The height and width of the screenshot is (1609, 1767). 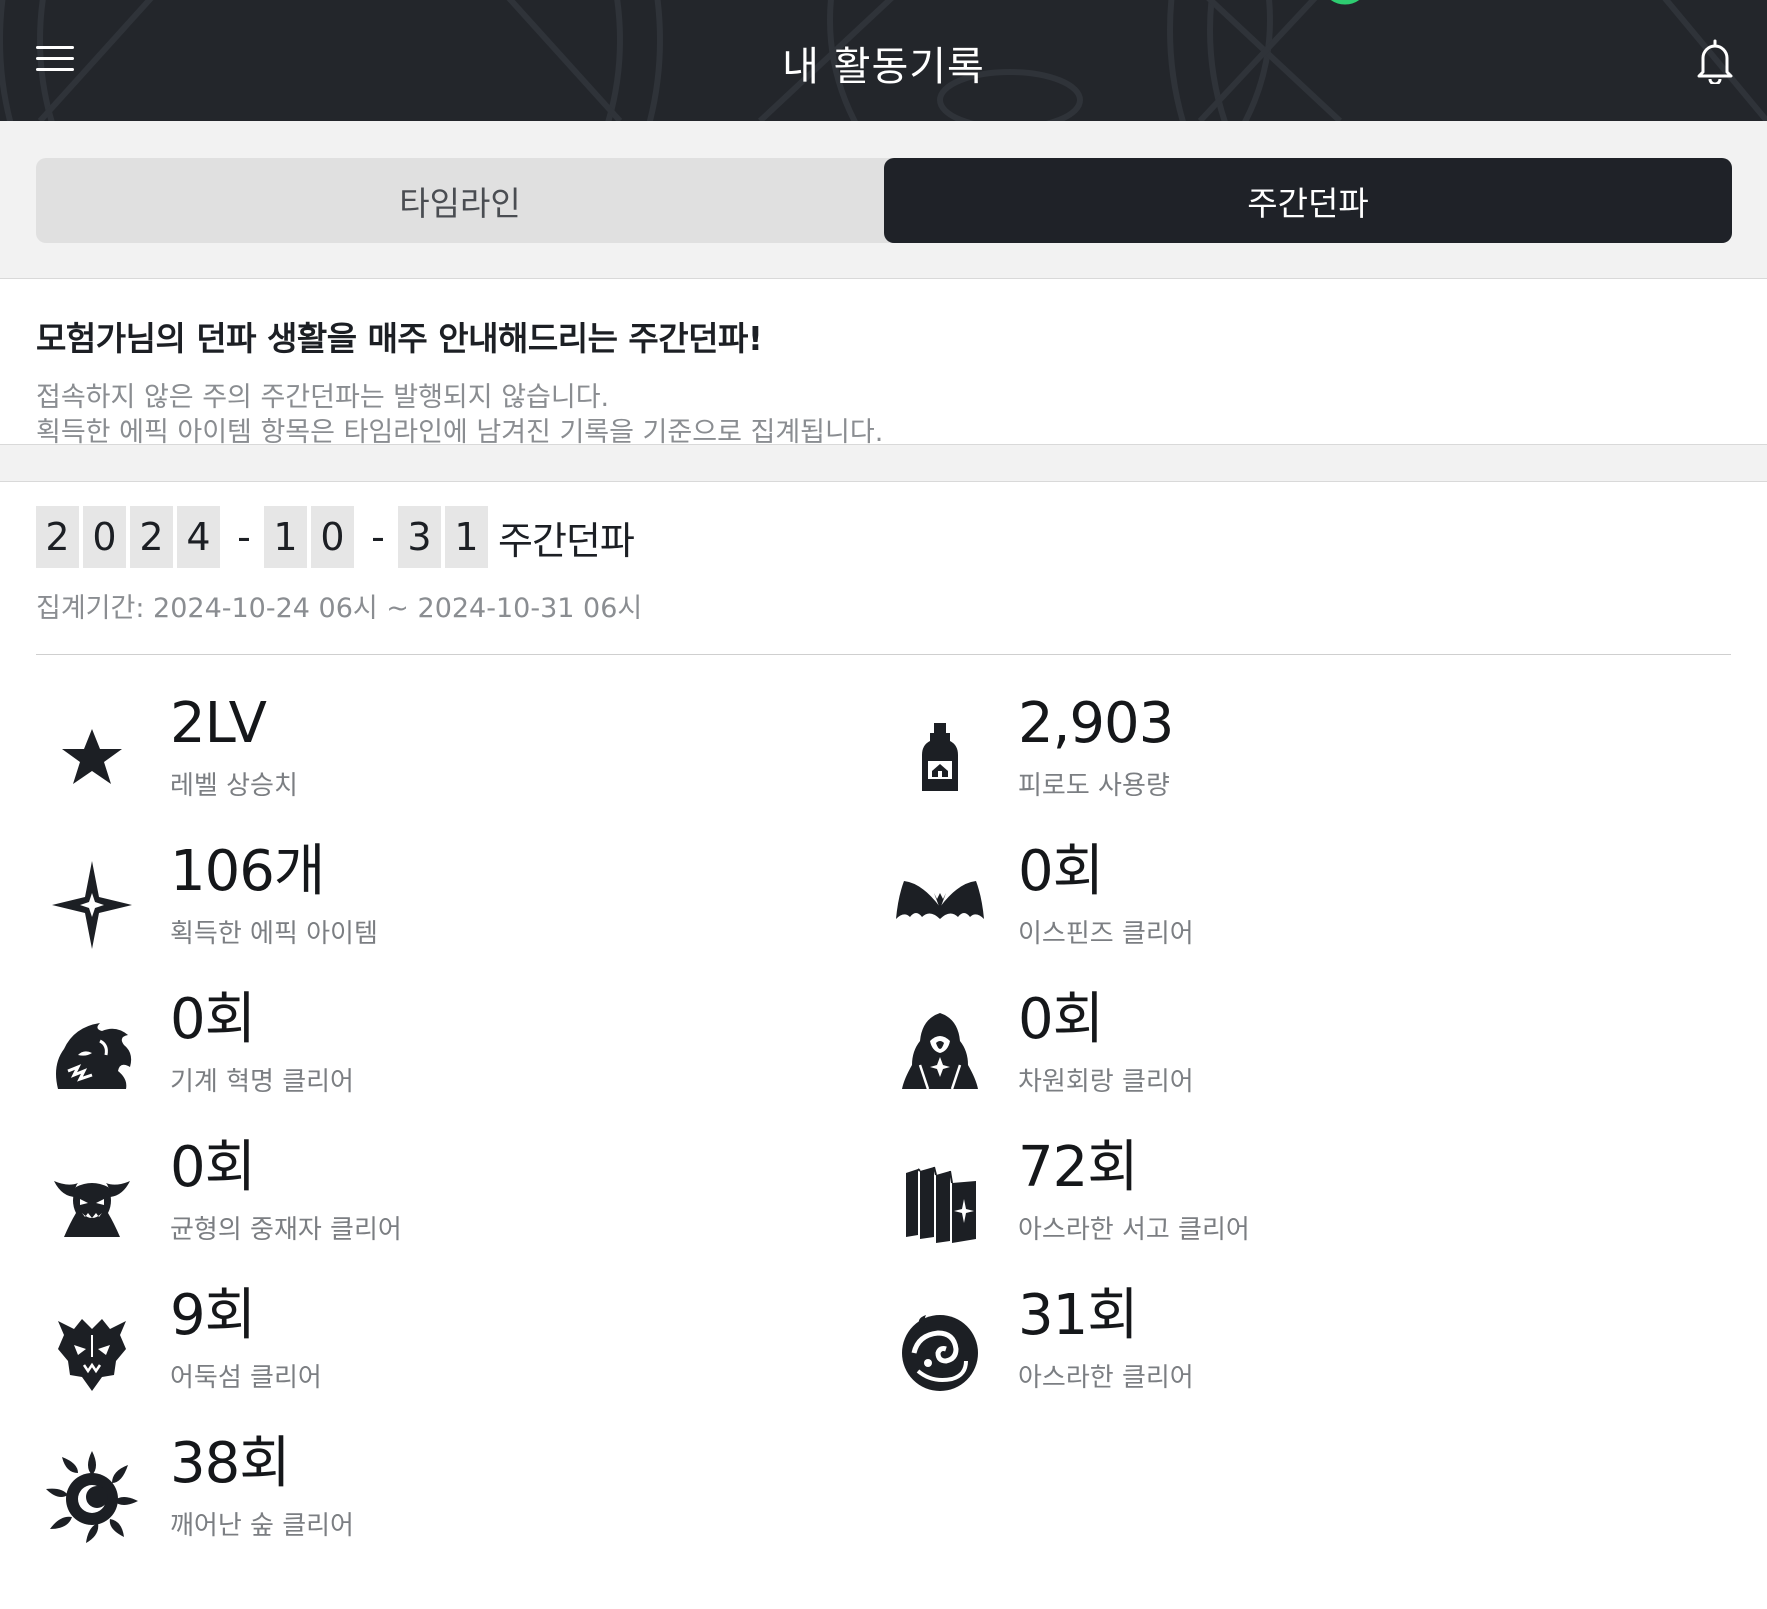 I want to click on stat-label: 획득한 에픽 아이템, so click(x=274, y=934).